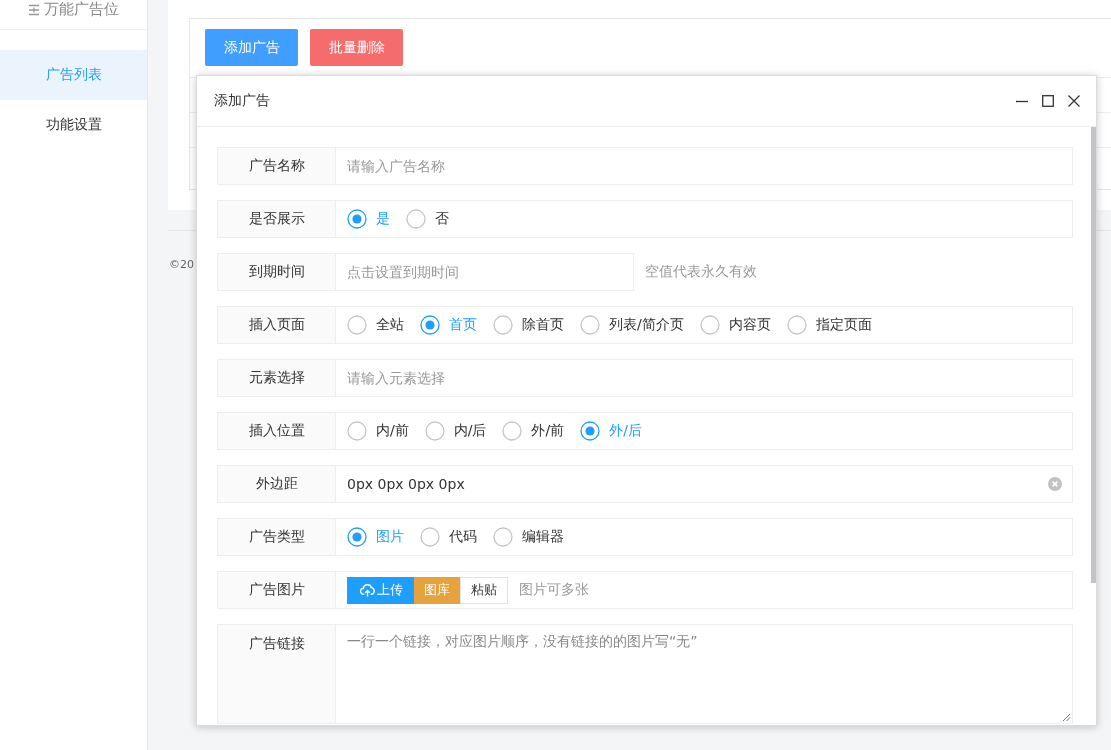  Describe the element at coordinates (1093, 355) in the screenshot. I see `scrollbar-thumb` at that location.